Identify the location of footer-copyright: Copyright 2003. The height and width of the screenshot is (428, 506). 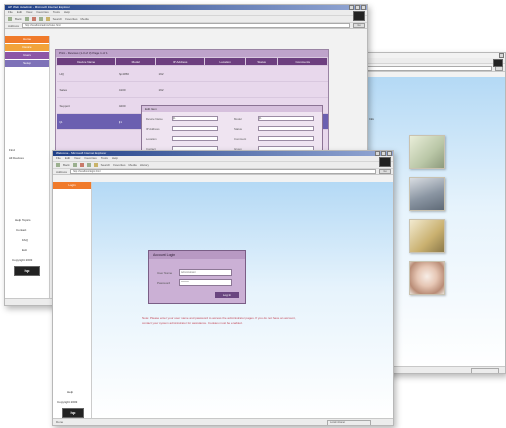
(22, 260).